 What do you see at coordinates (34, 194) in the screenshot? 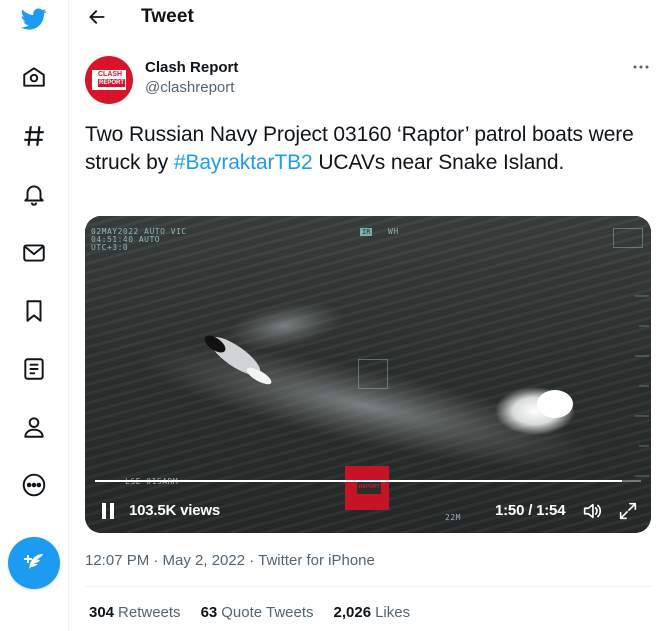
I see `notifications-bell-icon` at bounding box center [34, 194].